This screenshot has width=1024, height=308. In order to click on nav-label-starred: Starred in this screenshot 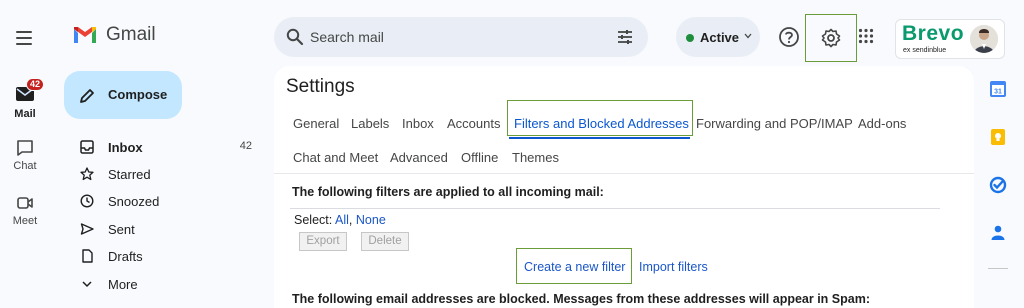, I will do `click(129, 174)`.